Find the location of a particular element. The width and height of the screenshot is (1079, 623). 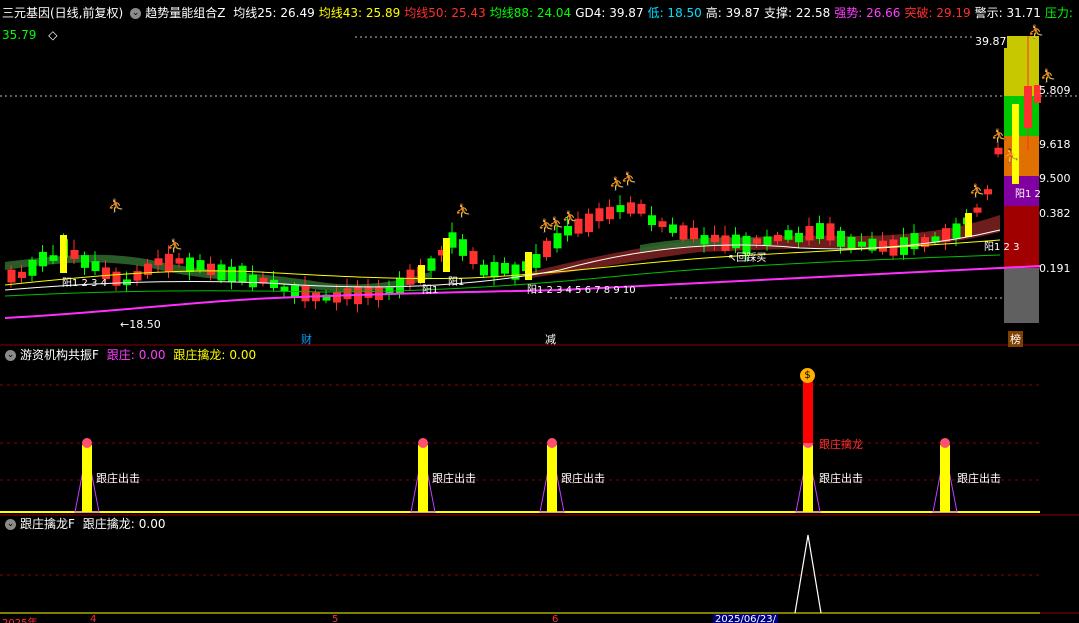

yang-label: 阳1 2 3 is located at coordinates (1002, 247).